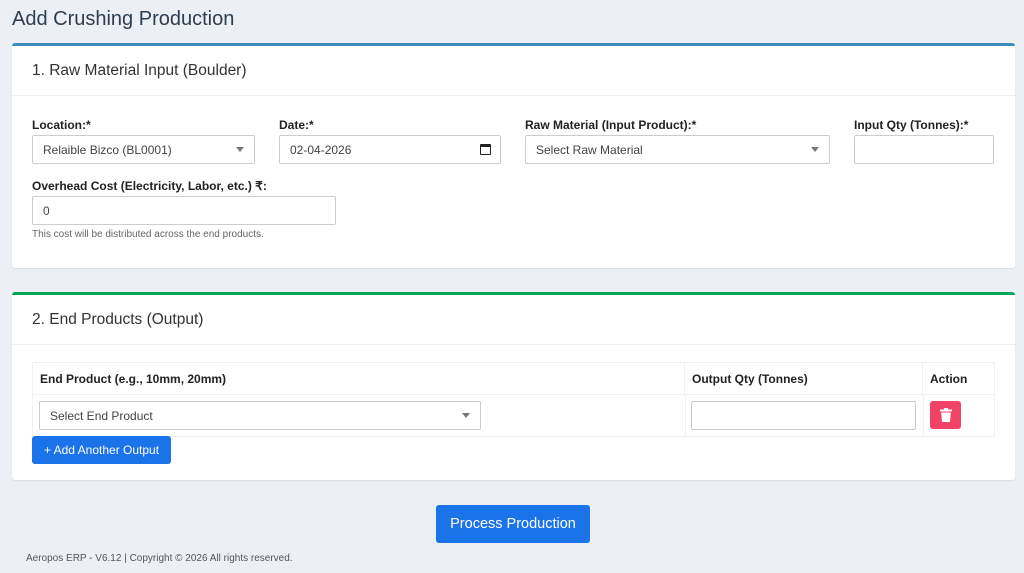 The image size is (1024, 573). Describe the element at coordinates (804, 379) in the screenshot. I see `column-header-output-qty: Output Qty (Tonnes)` at that location.